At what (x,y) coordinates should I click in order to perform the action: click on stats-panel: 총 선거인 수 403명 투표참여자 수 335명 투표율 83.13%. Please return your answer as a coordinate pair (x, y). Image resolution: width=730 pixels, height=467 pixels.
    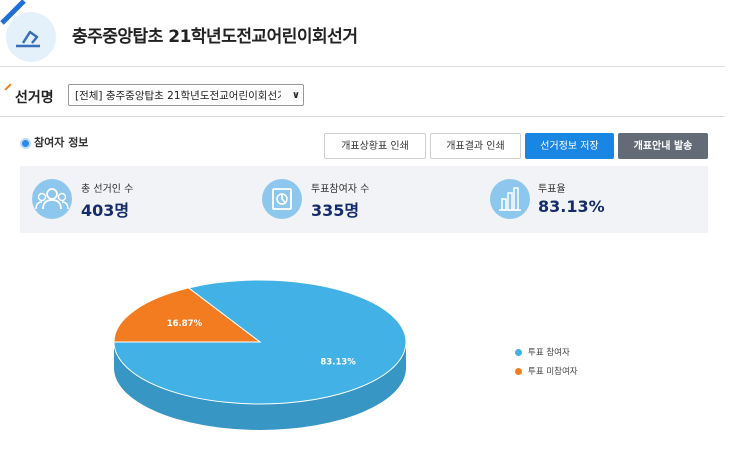
    Looking at the image, I should click on (364, 199).